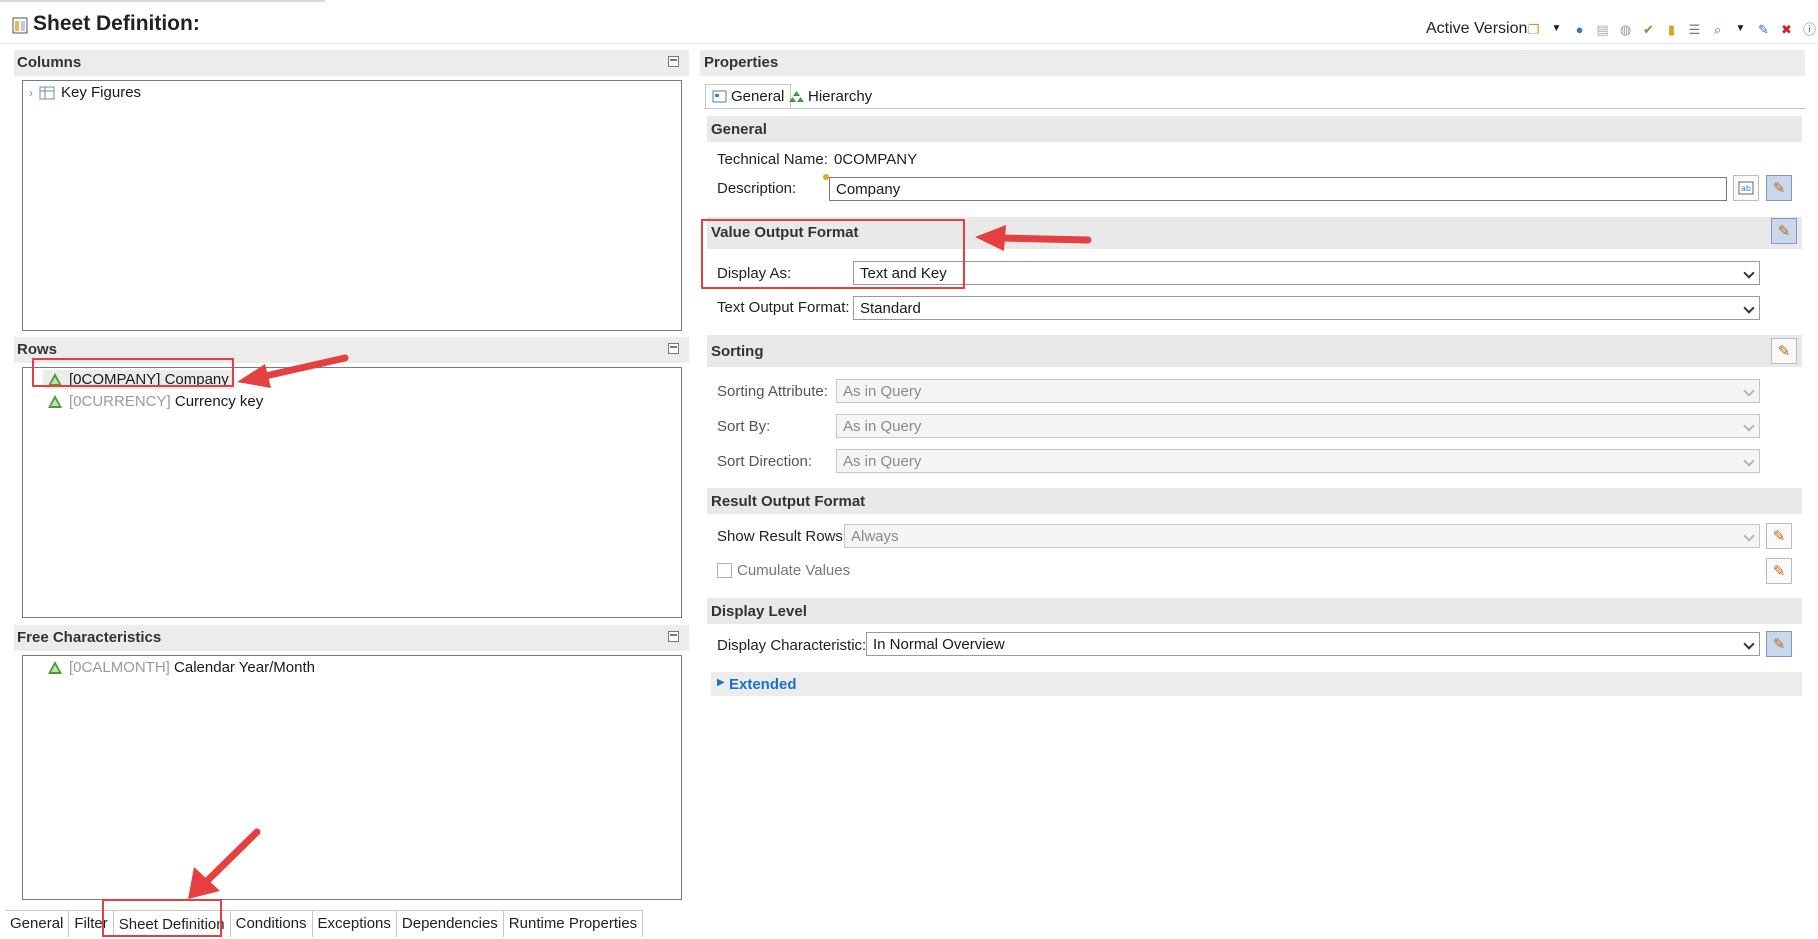 The height and width of the screenshot is (939, 1818). What do you see at coordinates (1625, 29) in the screenshot?
I see `settings-icon: ◍` at bounding box center [1625, 29].